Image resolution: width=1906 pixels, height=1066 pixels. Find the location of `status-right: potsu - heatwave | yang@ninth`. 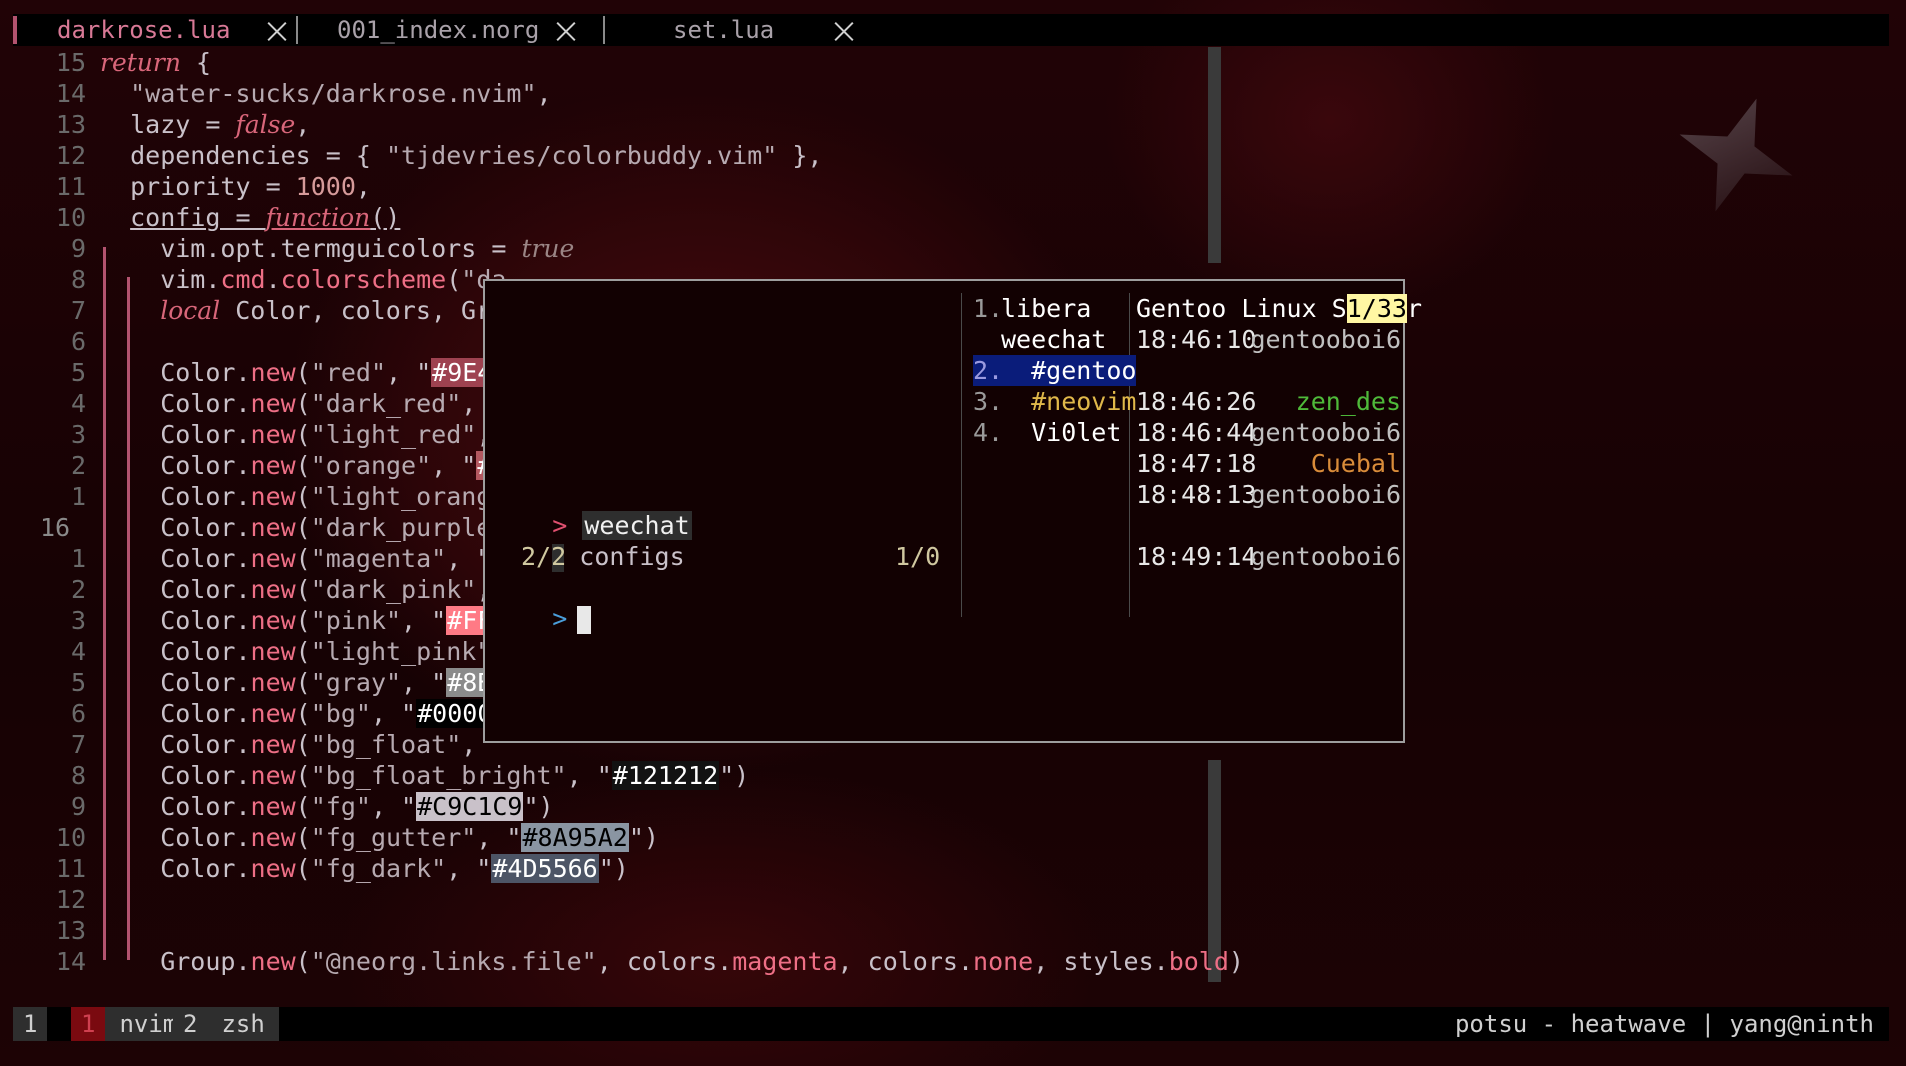

status-right: potsu - heatwave | yang@ninth is located at coordinates (1664, 1024).